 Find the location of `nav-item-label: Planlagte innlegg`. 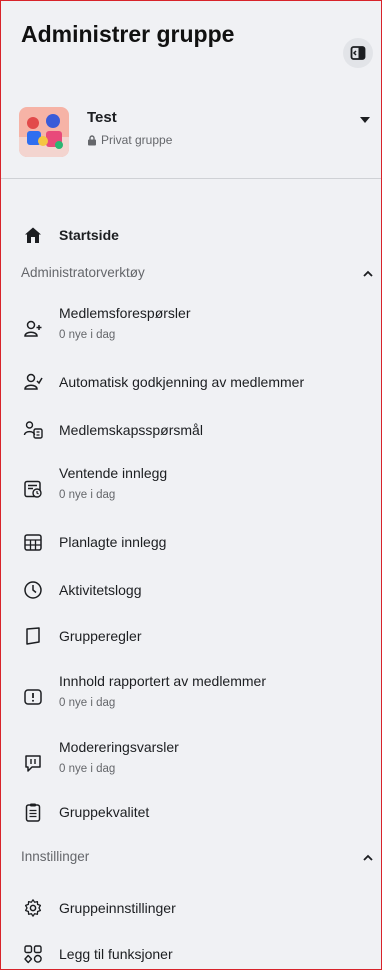

nav-item-label: Planlagte innlegg is located at coordinates (113, 542).